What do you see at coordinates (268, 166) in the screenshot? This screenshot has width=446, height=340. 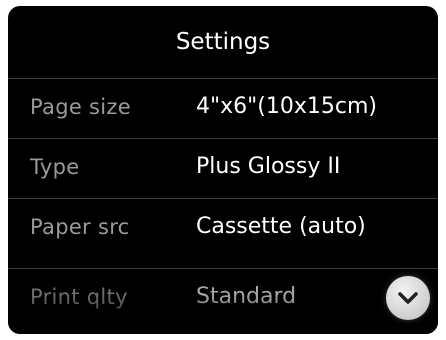 I see `setting-value: Plus Glossy II` at bounding box center [268, 166].